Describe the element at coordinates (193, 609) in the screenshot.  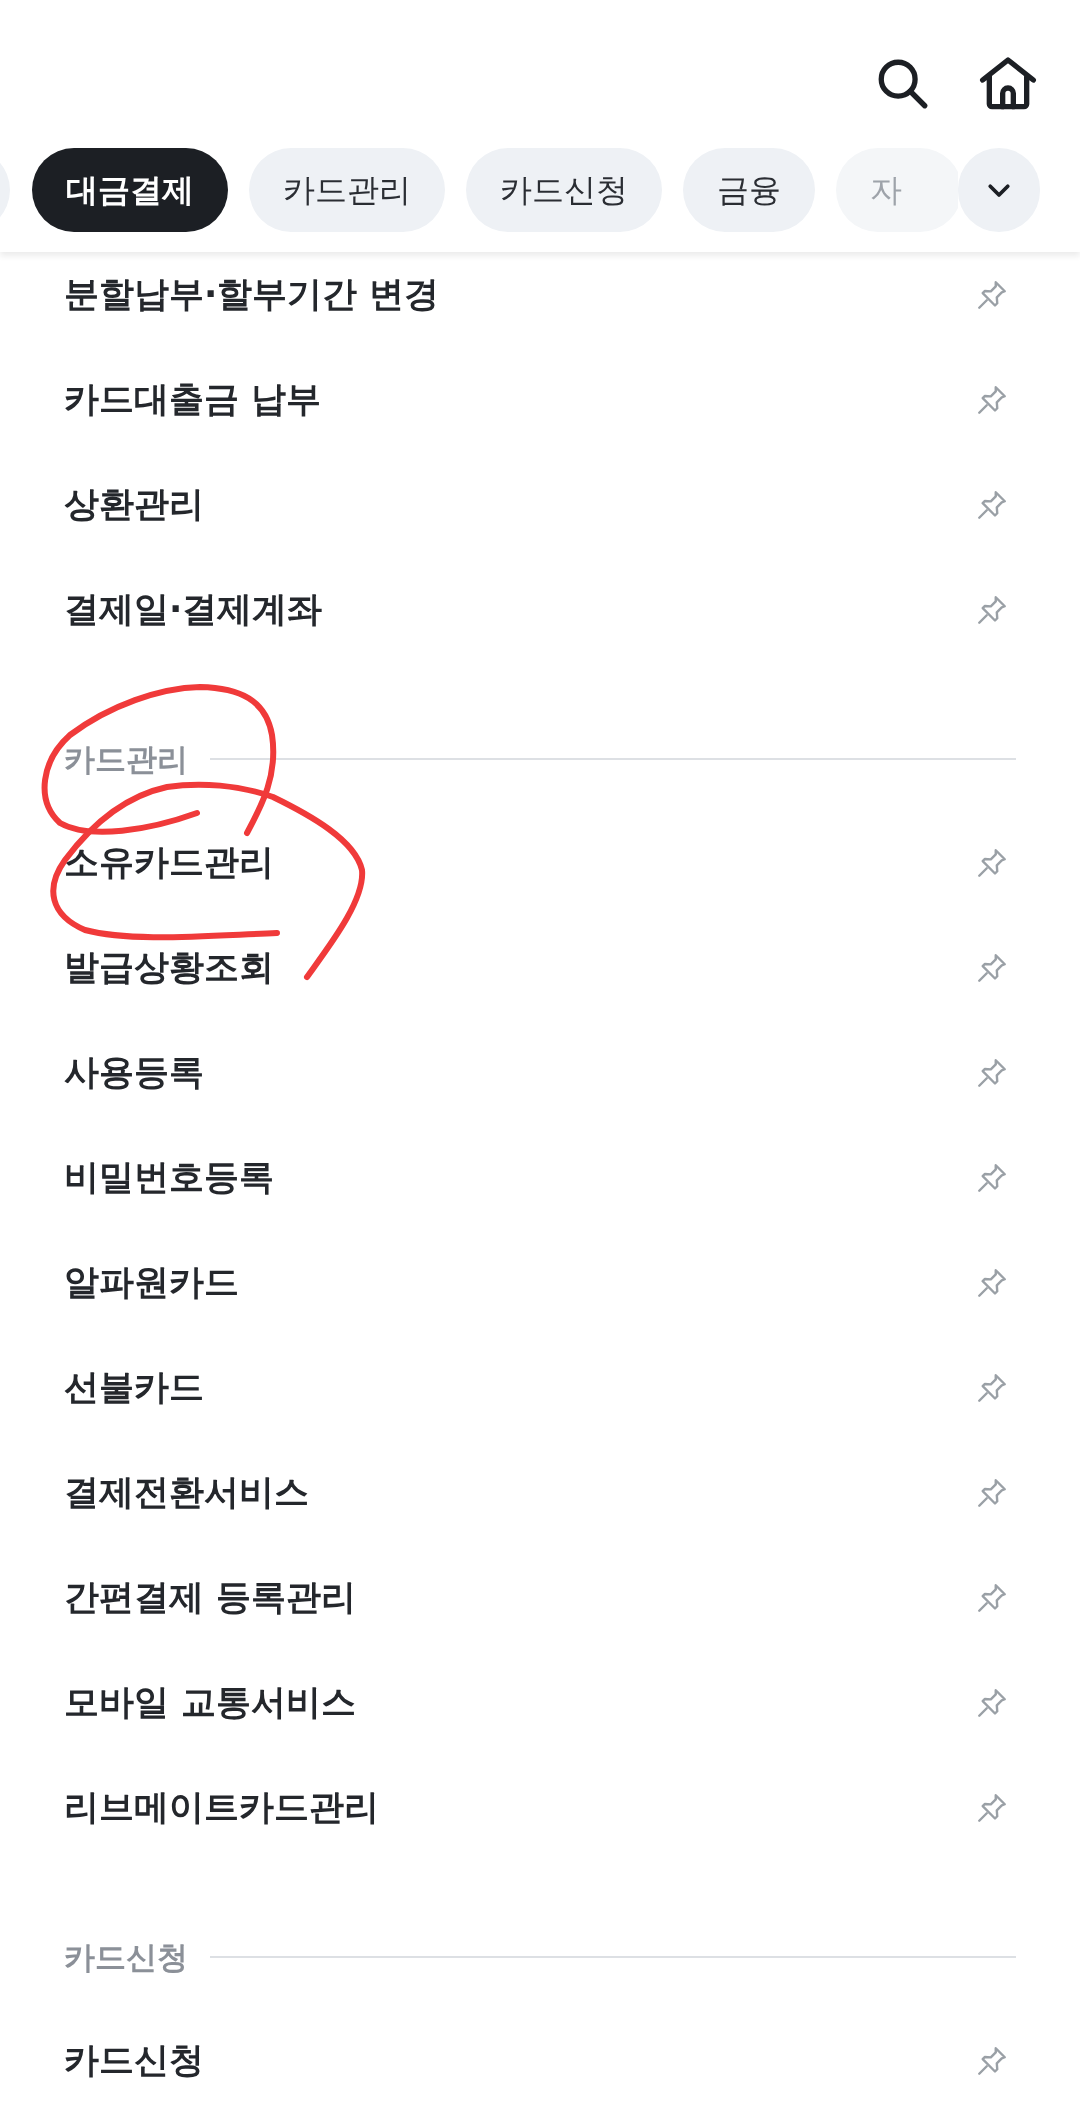
I see `menu-item: 결제일·결제계좌` at that location.